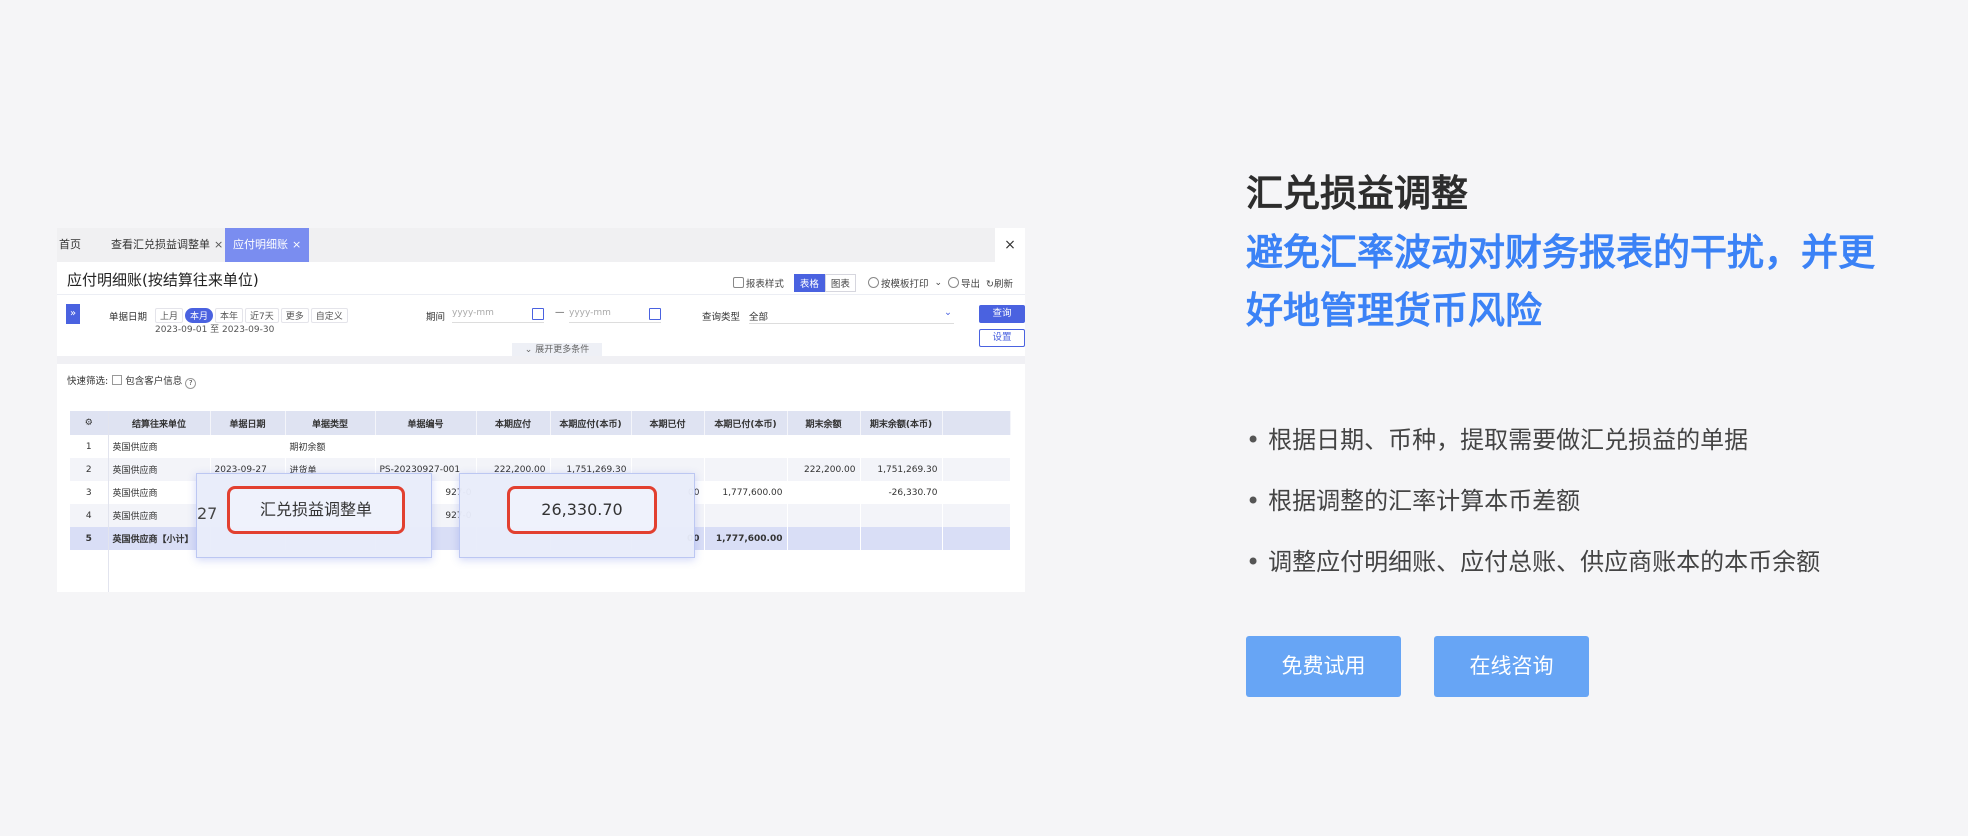 This screenshot has width=1968, height=836. I want to click on period-start-placeholder: yyyy-mm, so click(473, 313).